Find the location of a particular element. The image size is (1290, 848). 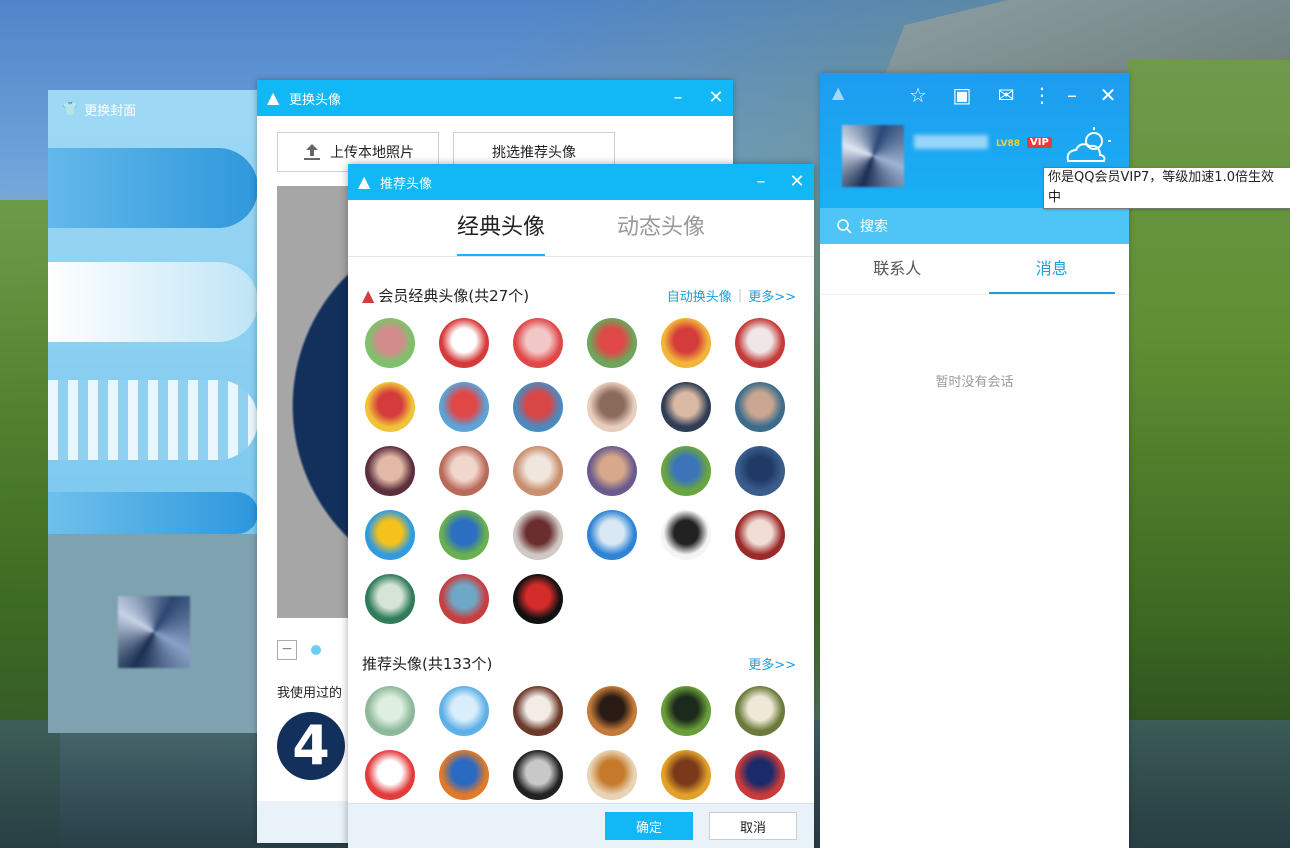

change-cover-window: 👕 更换封面 is located at coordinates (153, 411).